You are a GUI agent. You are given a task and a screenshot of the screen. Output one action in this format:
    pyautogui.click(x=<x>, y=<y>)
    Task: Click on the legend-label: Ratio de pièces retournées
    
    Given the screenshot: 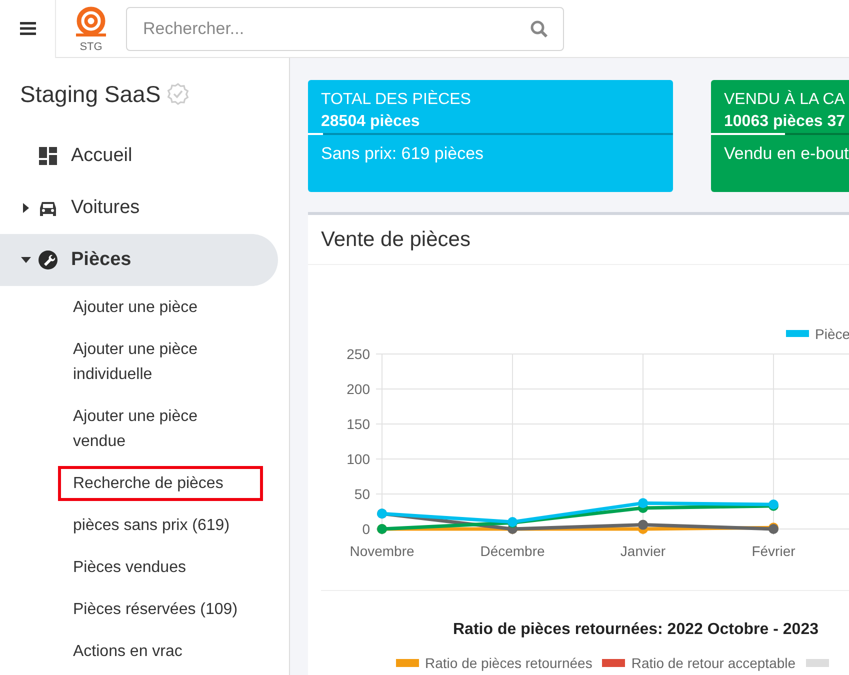 What is the action you would take?
    pyautogui.click(x=508, y=663)
    